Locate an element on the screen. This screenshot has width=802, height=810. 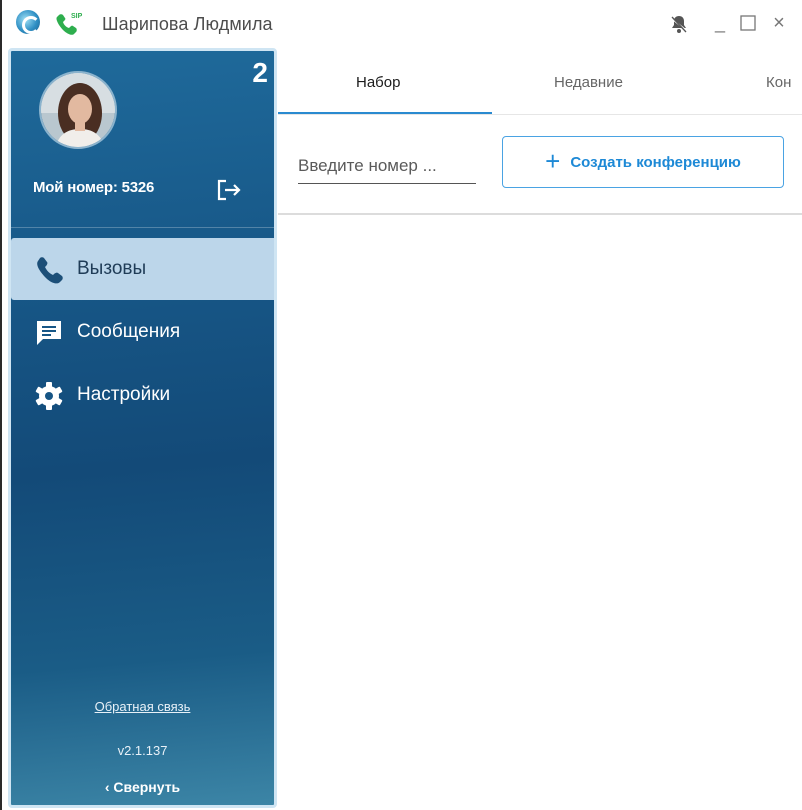
sidebar-divider is located at coordinates (142, 227).